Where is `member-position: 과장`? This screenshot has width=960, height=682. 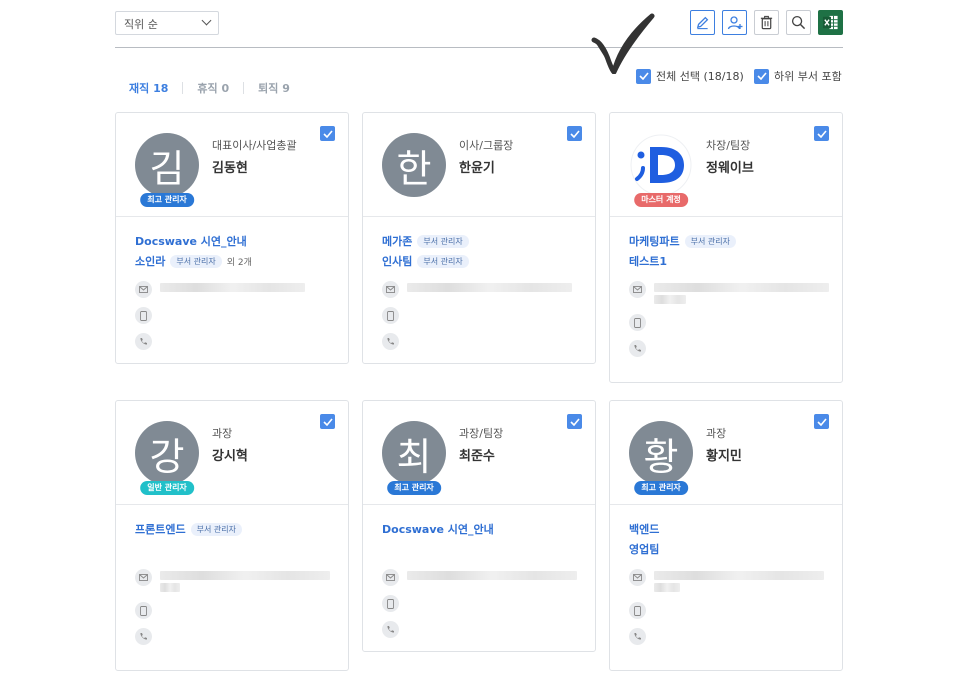
member-position: 과장 is located at coordinates (222, 433).